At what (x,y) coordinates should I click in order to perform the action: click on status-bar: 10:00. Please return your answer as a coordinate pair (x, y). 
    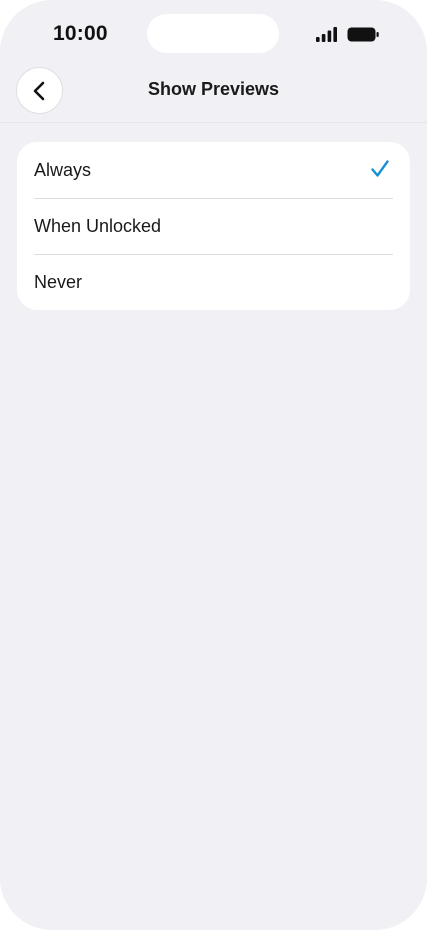
    Looking at the image, I should click on (213, 31).